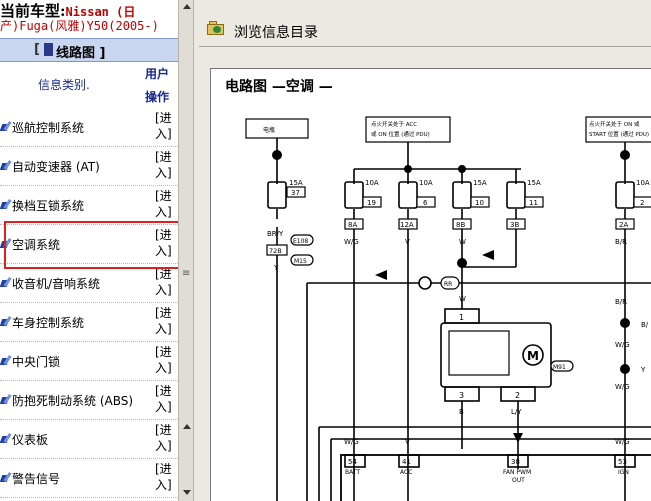 This screenshot has width=651, height=501. I want to click on acc-box-label-1: 点火开关处于 ACC, so click(394, 124).